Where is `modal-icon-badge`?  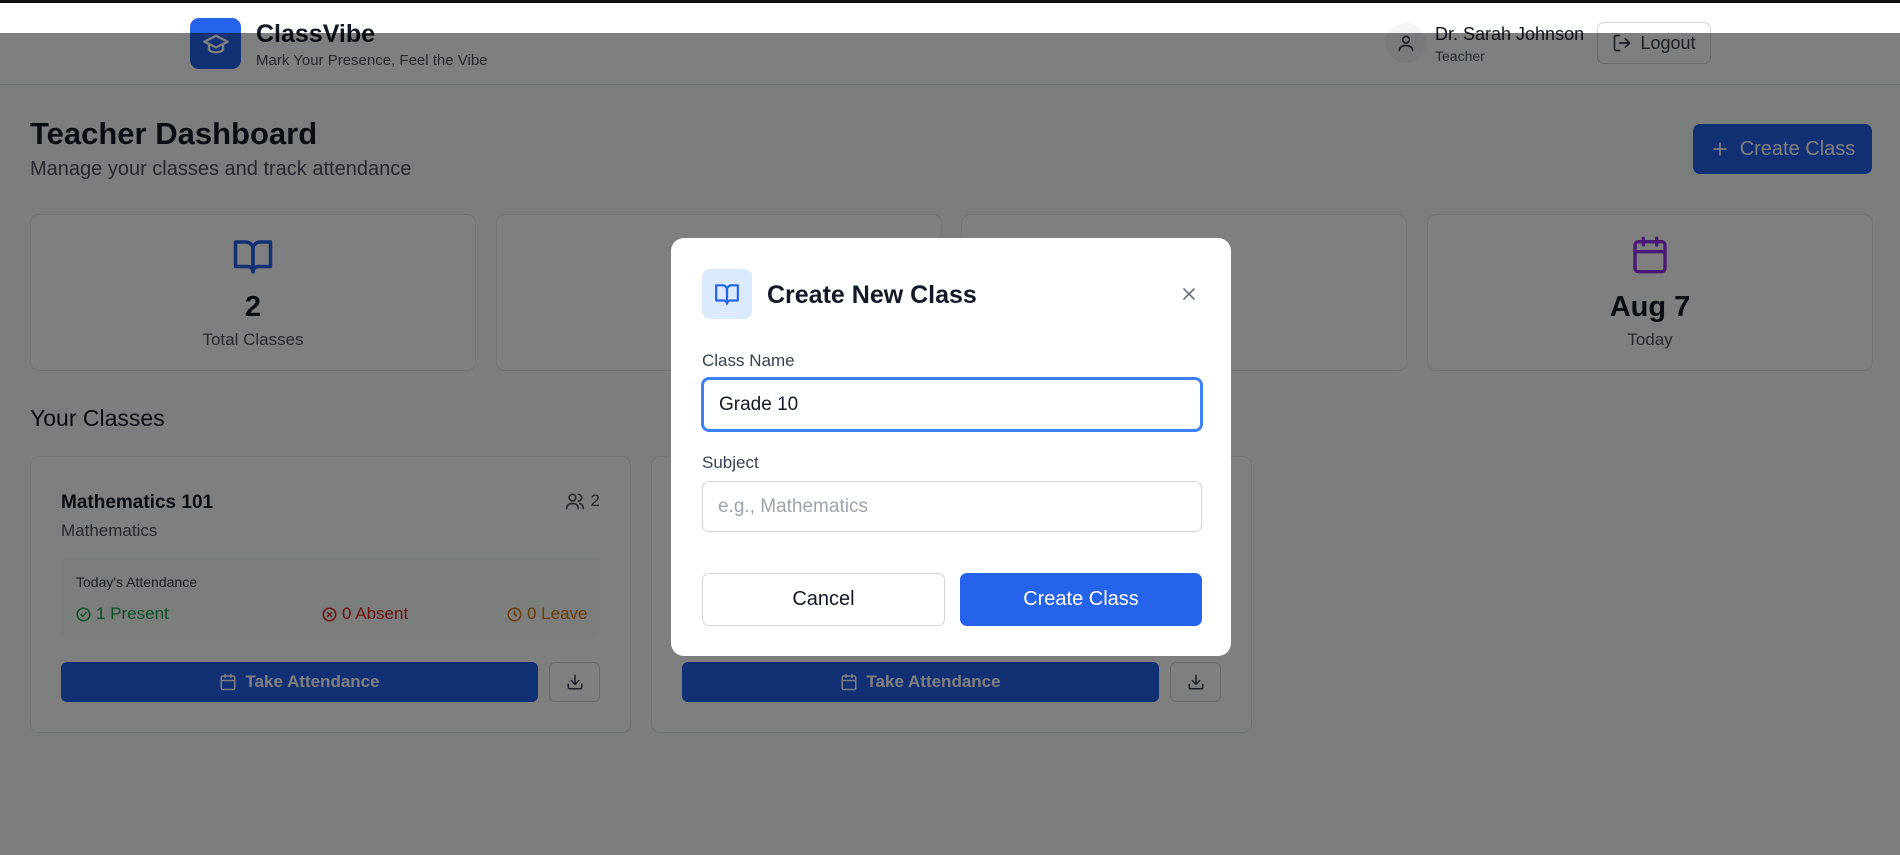
modal-icon-badge is located at coordinates (727, 294).